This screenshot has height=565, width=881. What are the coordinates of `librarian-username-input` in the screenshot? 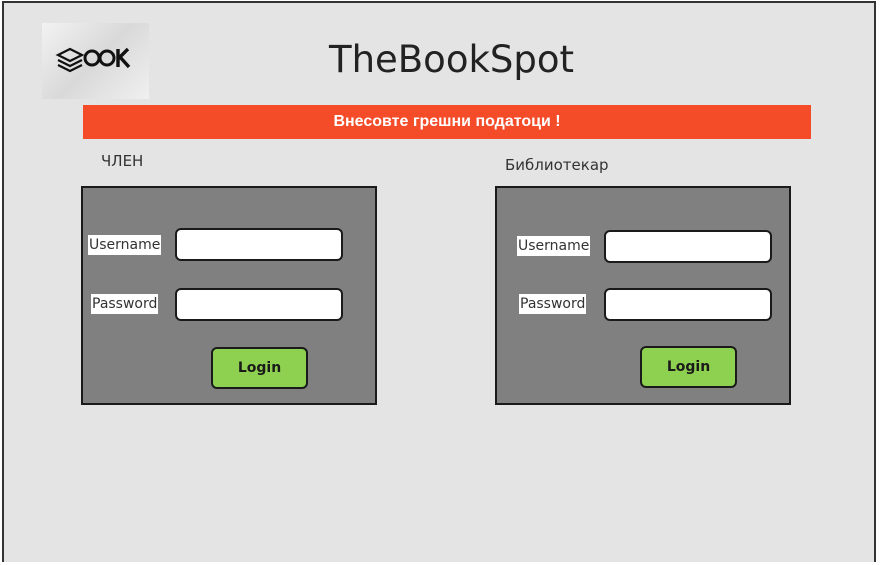 It's located at (688, 246).